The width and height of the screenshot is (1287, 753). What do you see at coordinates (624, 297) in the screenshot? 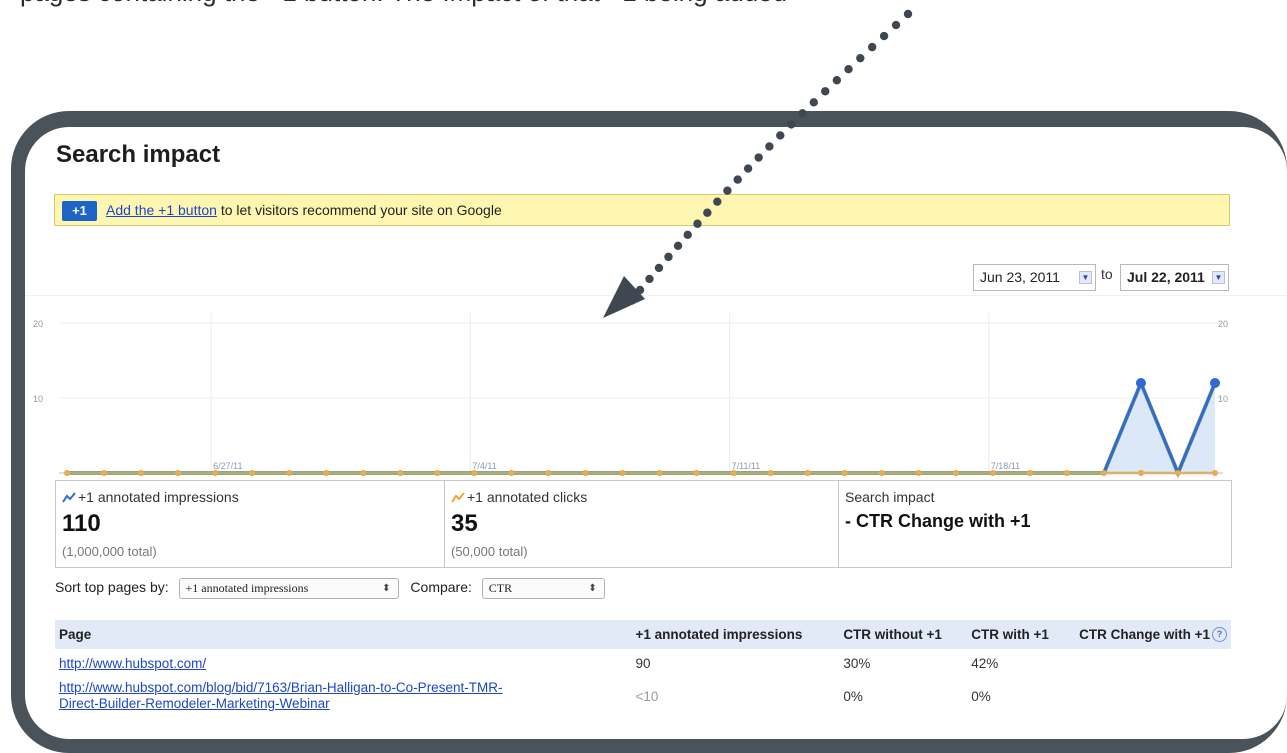
I see `arrow-head-icon` at bounding box center [624, 297].